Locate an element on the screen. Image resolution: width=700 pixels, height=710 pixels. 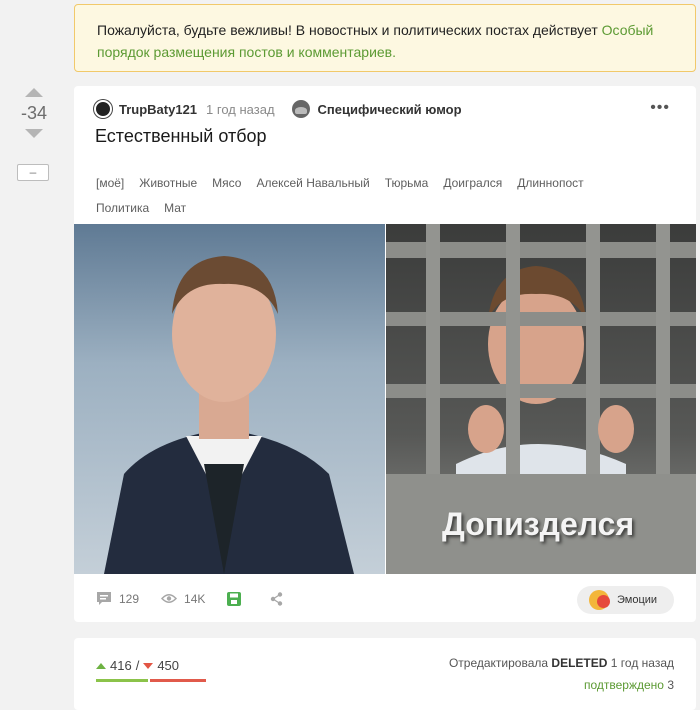
story-footer: 129 14K is located at coordinates (204, 598).